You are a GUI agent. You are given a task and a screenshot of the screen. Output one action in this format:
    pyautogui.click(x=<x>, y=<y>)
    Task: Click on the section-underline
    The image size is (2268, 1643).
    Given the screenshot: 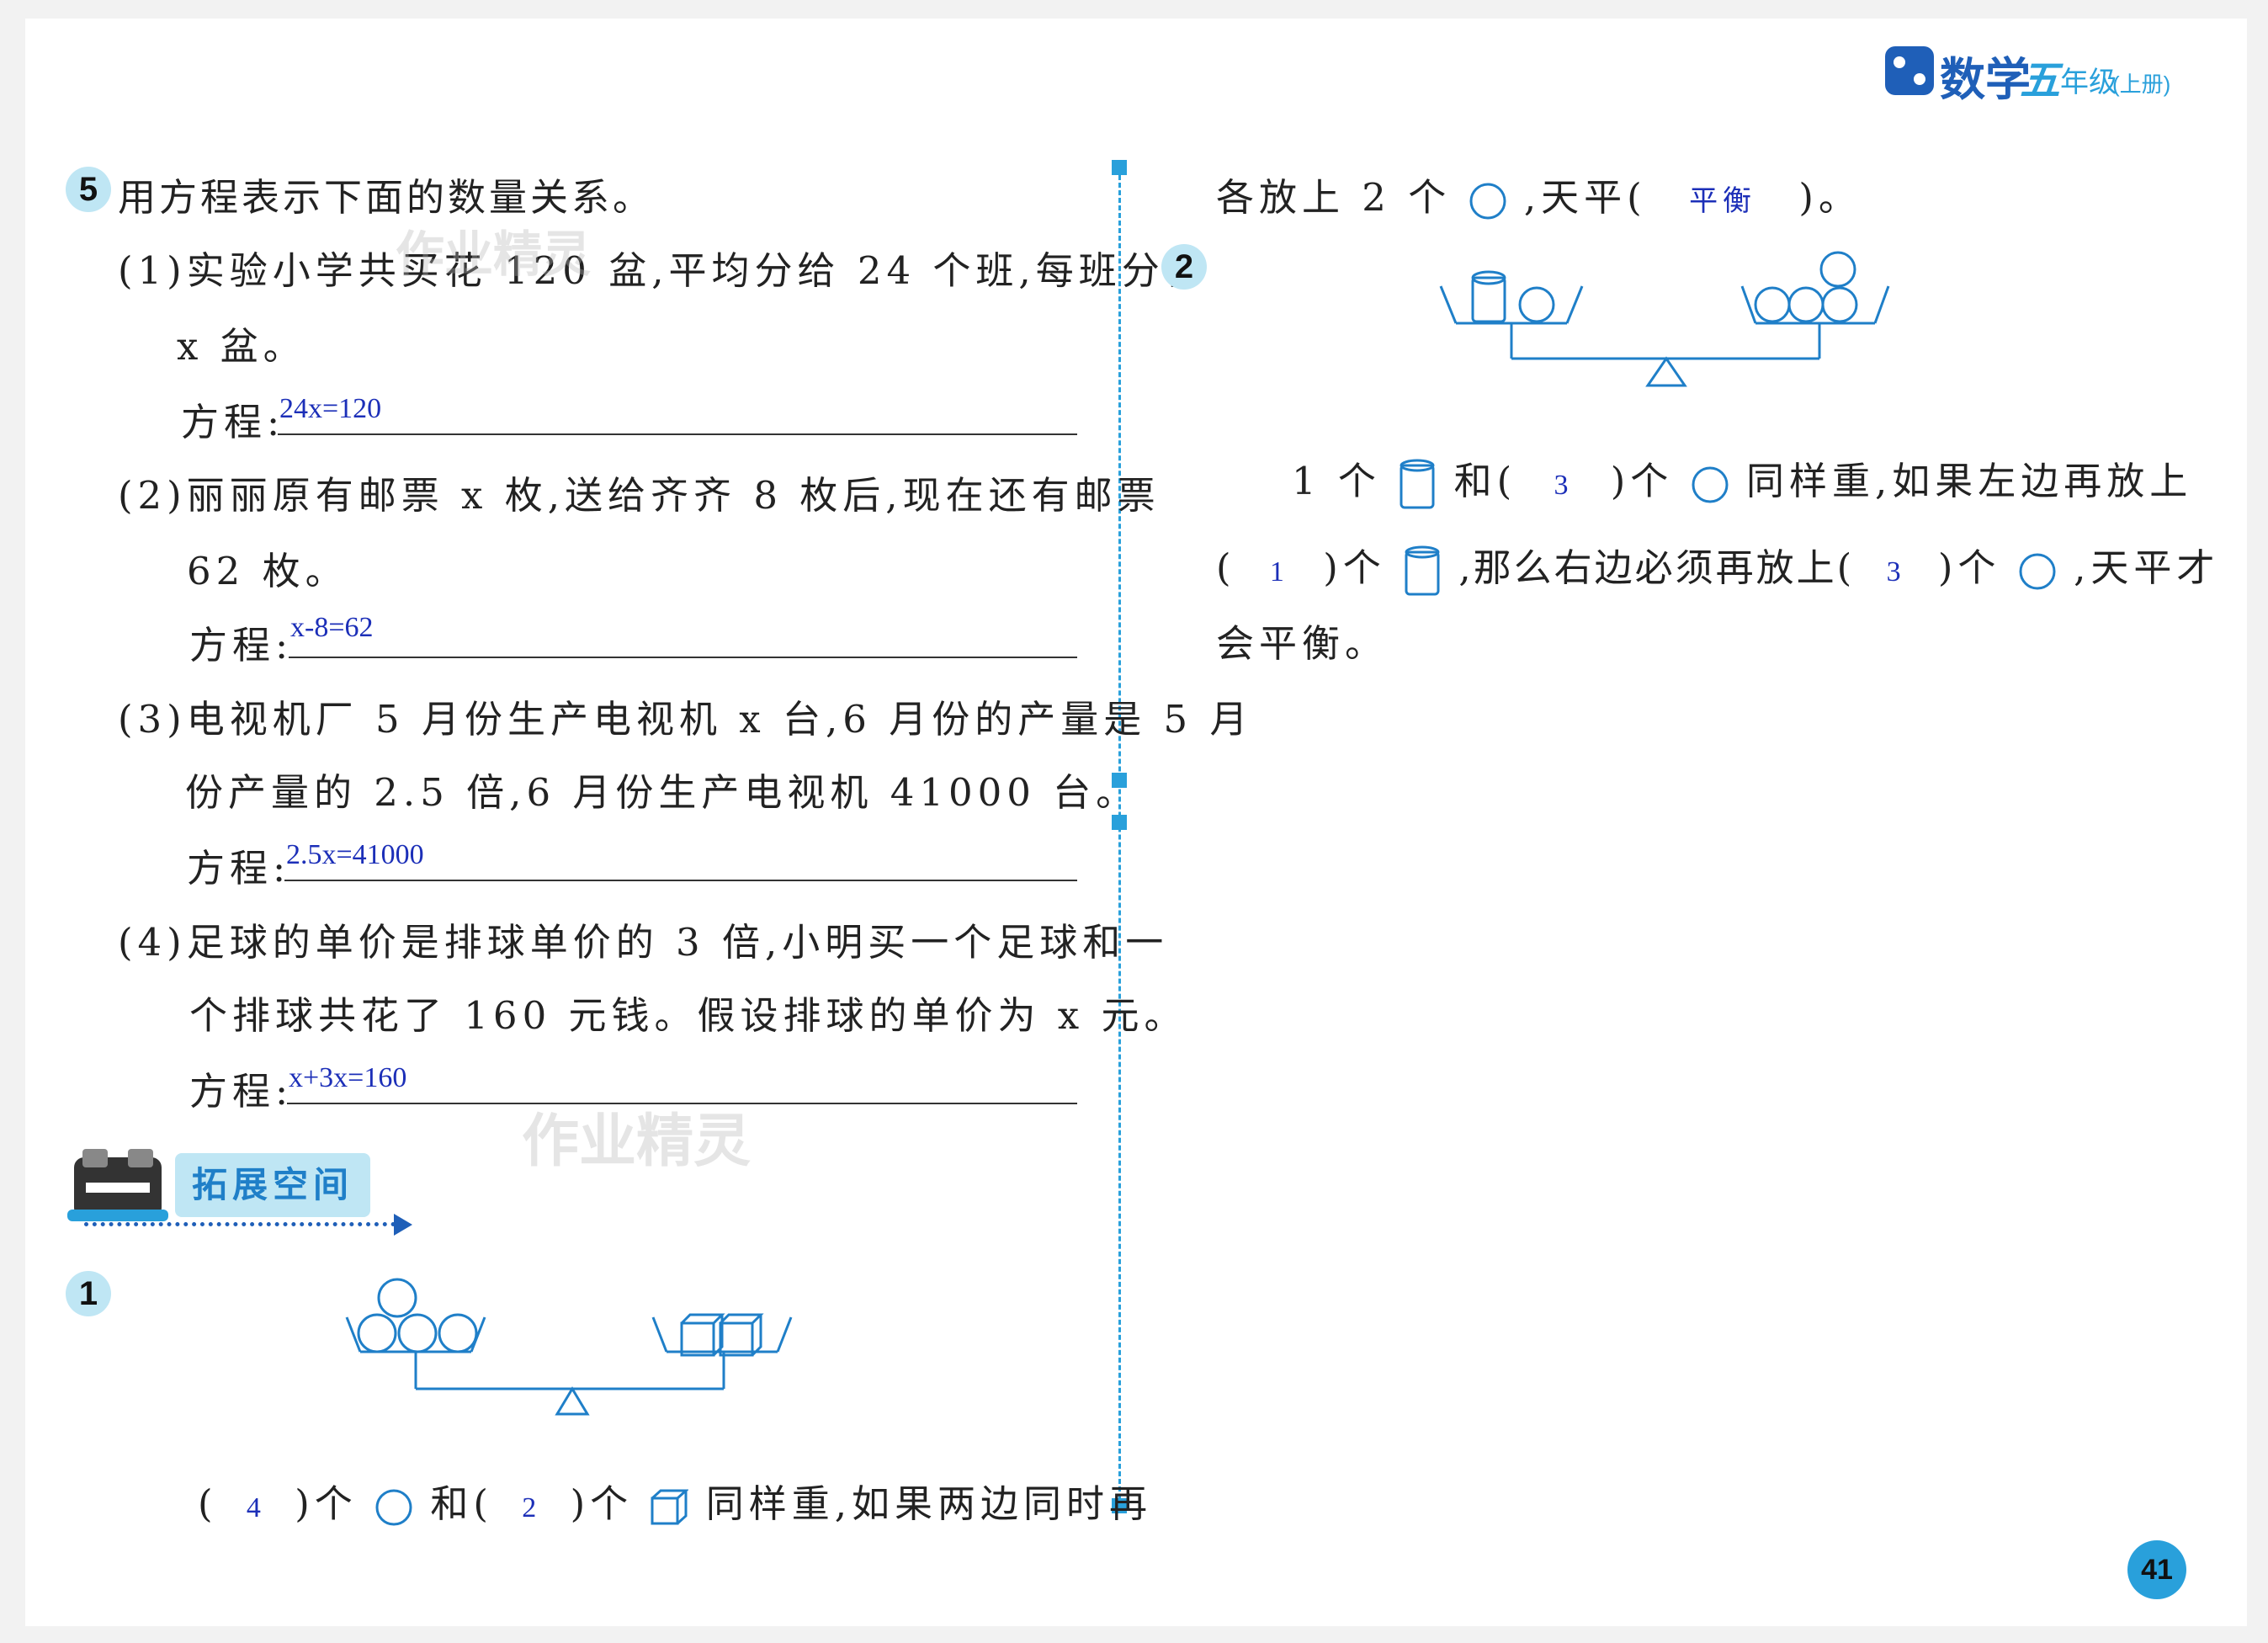 What is the action you would take?
    pyautogui.click(x=240, y=1224)
    